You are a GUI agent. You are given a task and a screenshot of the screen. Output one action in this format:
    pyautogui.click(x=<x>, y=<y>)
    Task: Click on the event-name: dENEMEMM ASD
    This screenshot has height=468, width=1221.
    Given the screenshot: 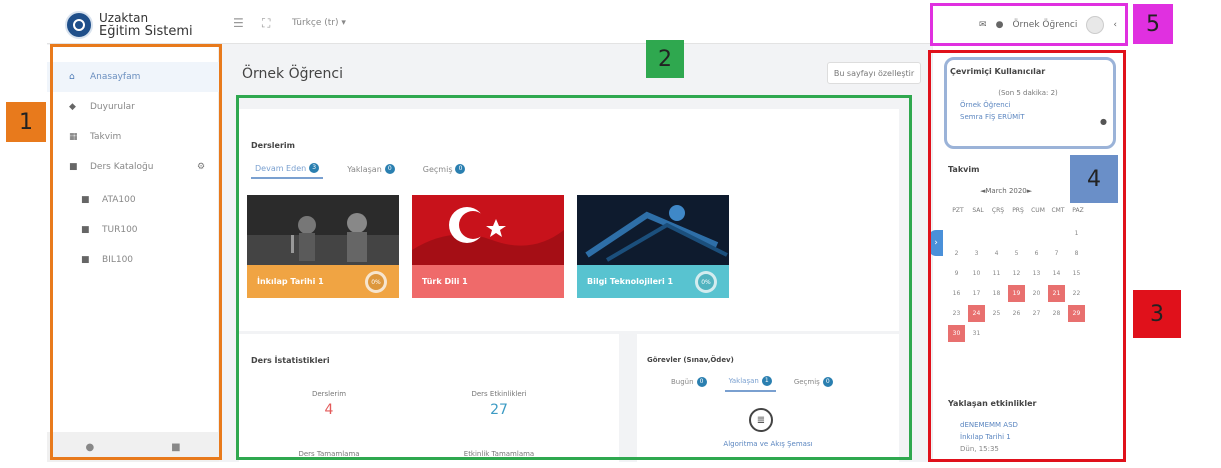 What is the action you would take?
    pyautogui.click(x=989, y=425)
    